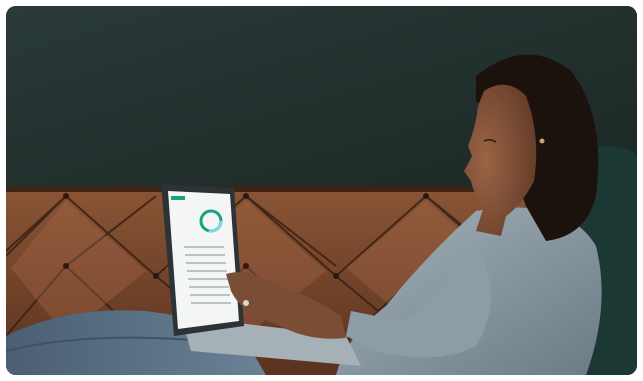 This screenshot has width=643, height=381. I want to click on ring, so click(246, 303).